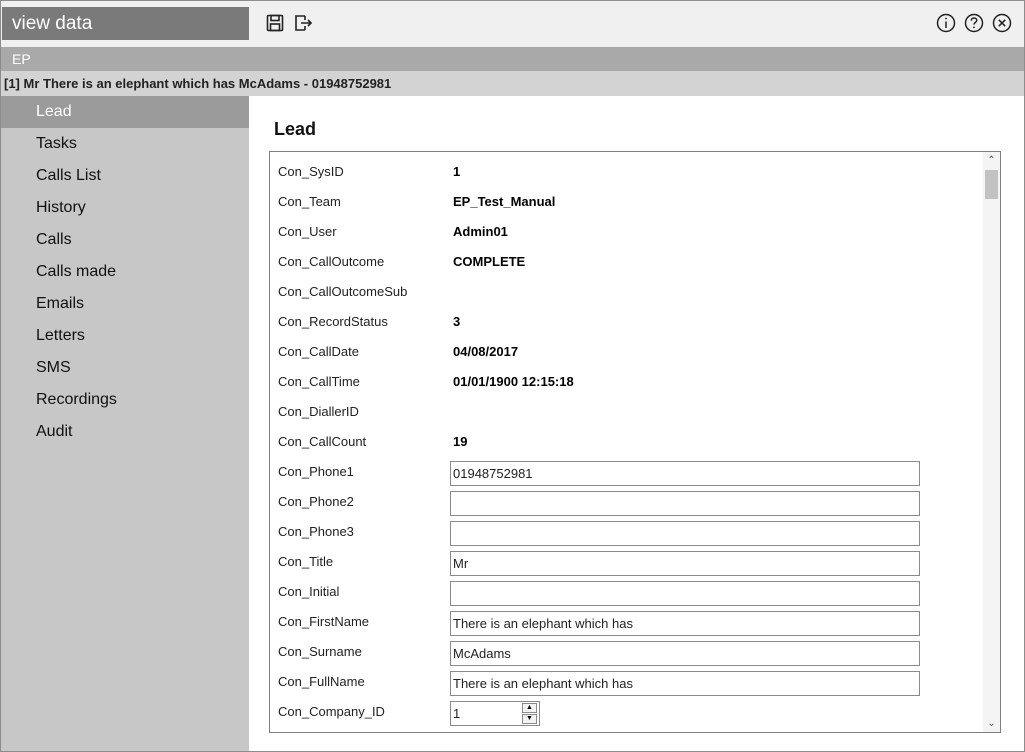  I want to click on exit-icon, so click(303, 23).